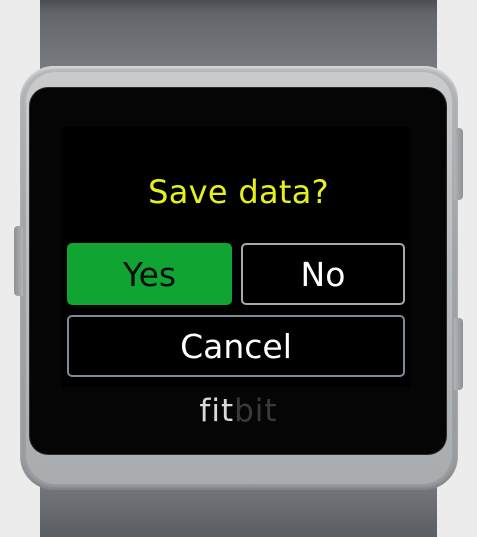  What do you see at coordinates (458, 354) in the screenshot?
I see `right-bottom-side-button` at bounding box center [458, 354].